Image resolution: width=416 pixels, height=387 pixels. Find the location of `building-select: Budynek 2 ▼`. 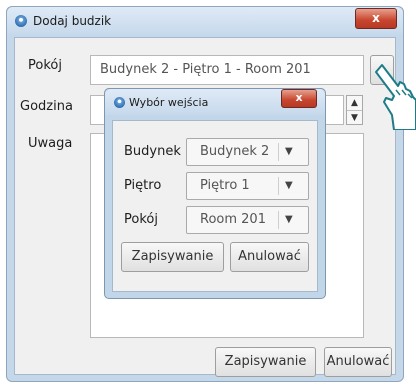

building-select: Budynek 2 ▼ is located at coordinates (247, 152).